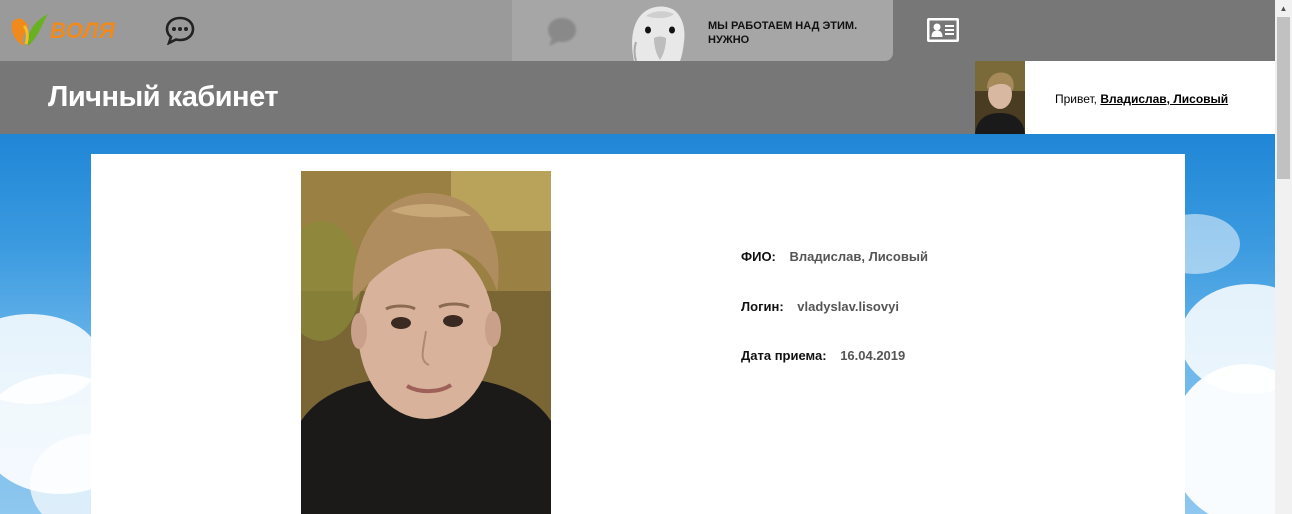 Image resolution: width=1292 pixels, height=514 pixels. What do you see at coordinates (784, 355) in the screenshot?
I see `field-label: Дата приема:` at bounding box center [784, 355].